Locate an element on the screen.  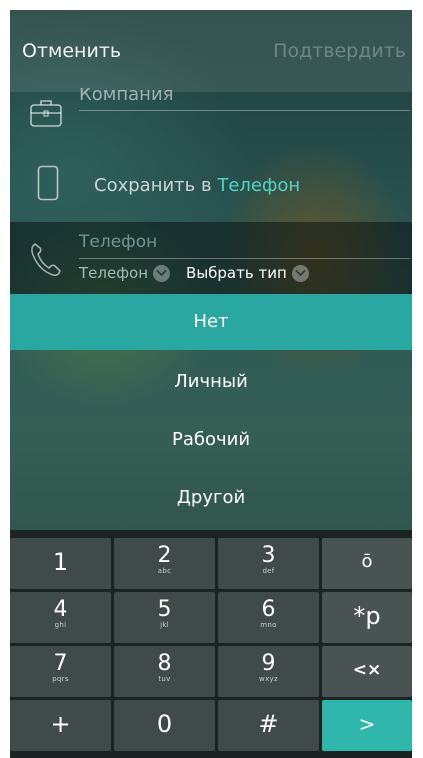
key-letters: def is located at coordinates (268, 571).